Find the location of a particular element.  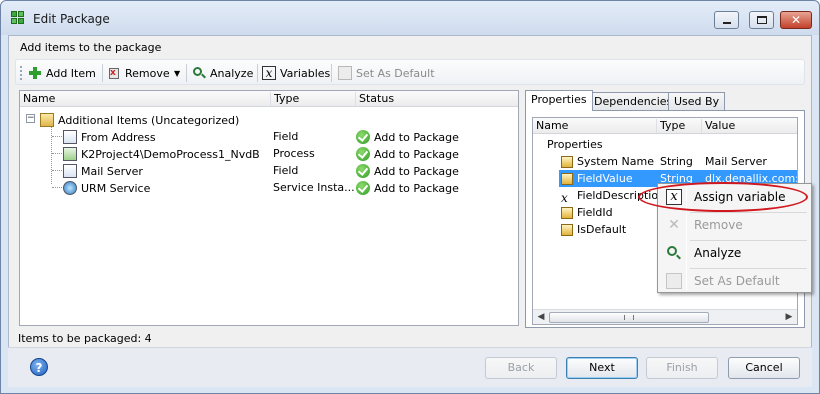

group-label: Additional Items (Uncategorized) is located at coordinates (149, 120).